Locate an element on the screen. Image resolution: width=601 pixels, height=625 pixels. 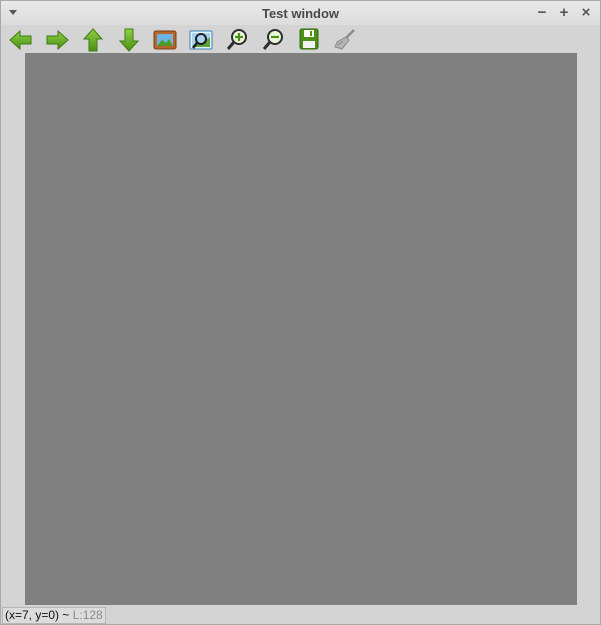
save-button is located at coordinates (309, 40).